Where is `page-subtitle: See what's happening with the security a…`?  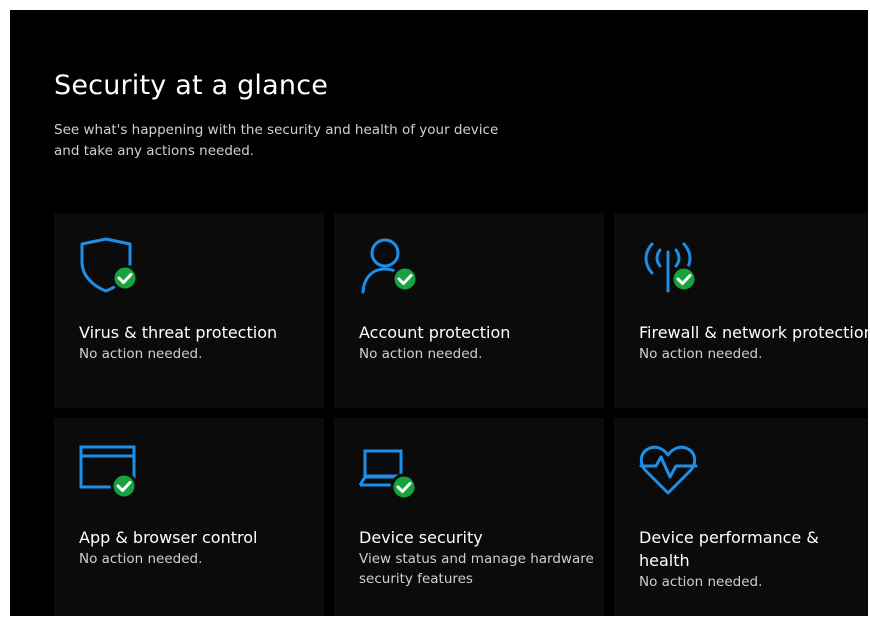
page-subtitle: See what's happening with the security a… is located at coordinates (276, 140).